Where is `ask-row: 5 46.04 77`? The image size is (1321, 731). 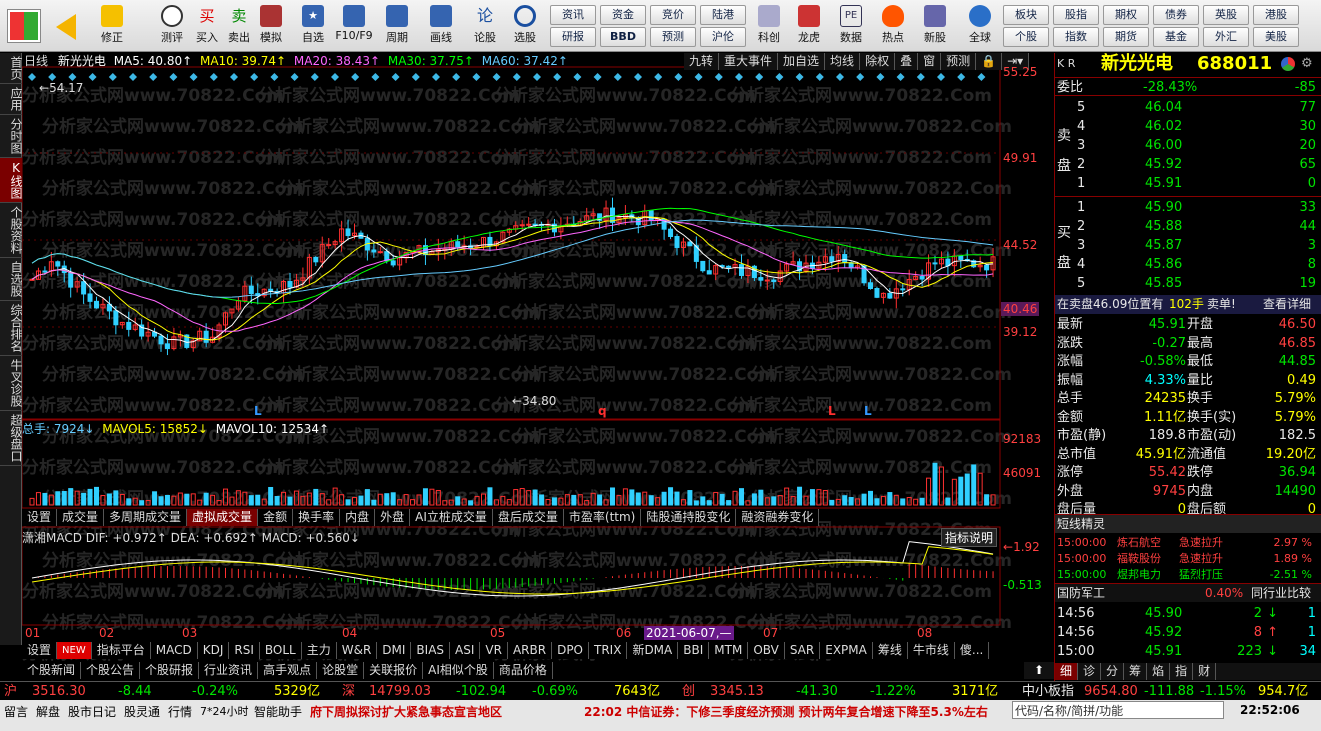
ask-row: 5 46.04 77 is located at coordinates (1188, 107).